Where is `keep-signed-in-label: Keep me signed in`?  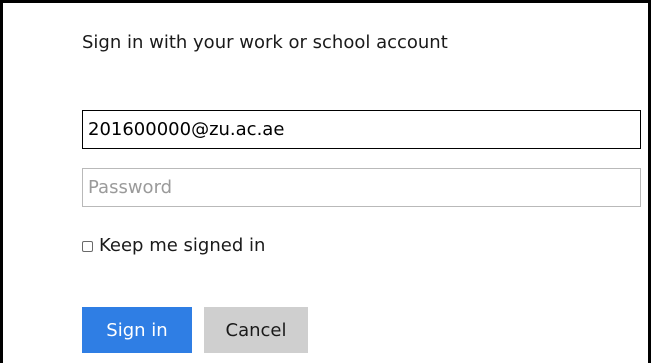 keep-signed-in-label: Keep me signed in is located at coordinates (182, 245).